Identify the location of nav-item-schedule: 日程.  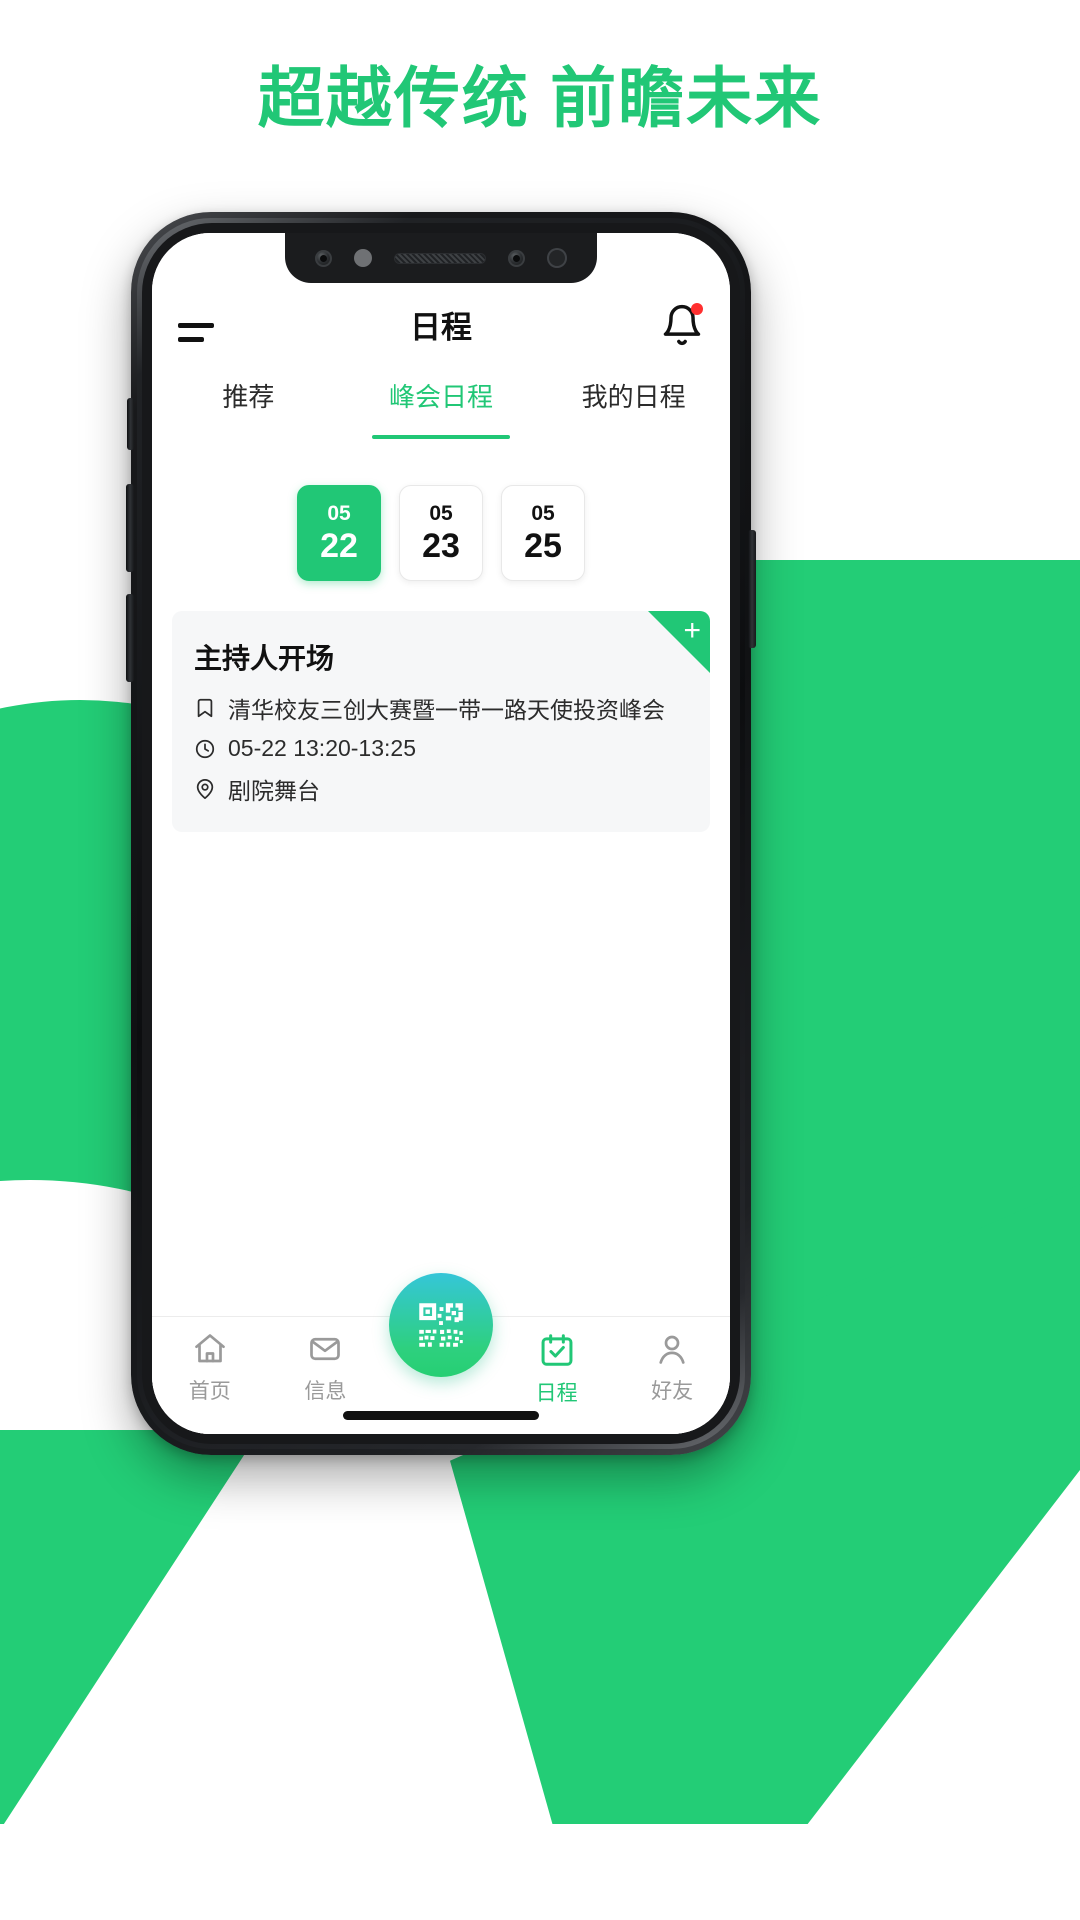
(557, 1362).